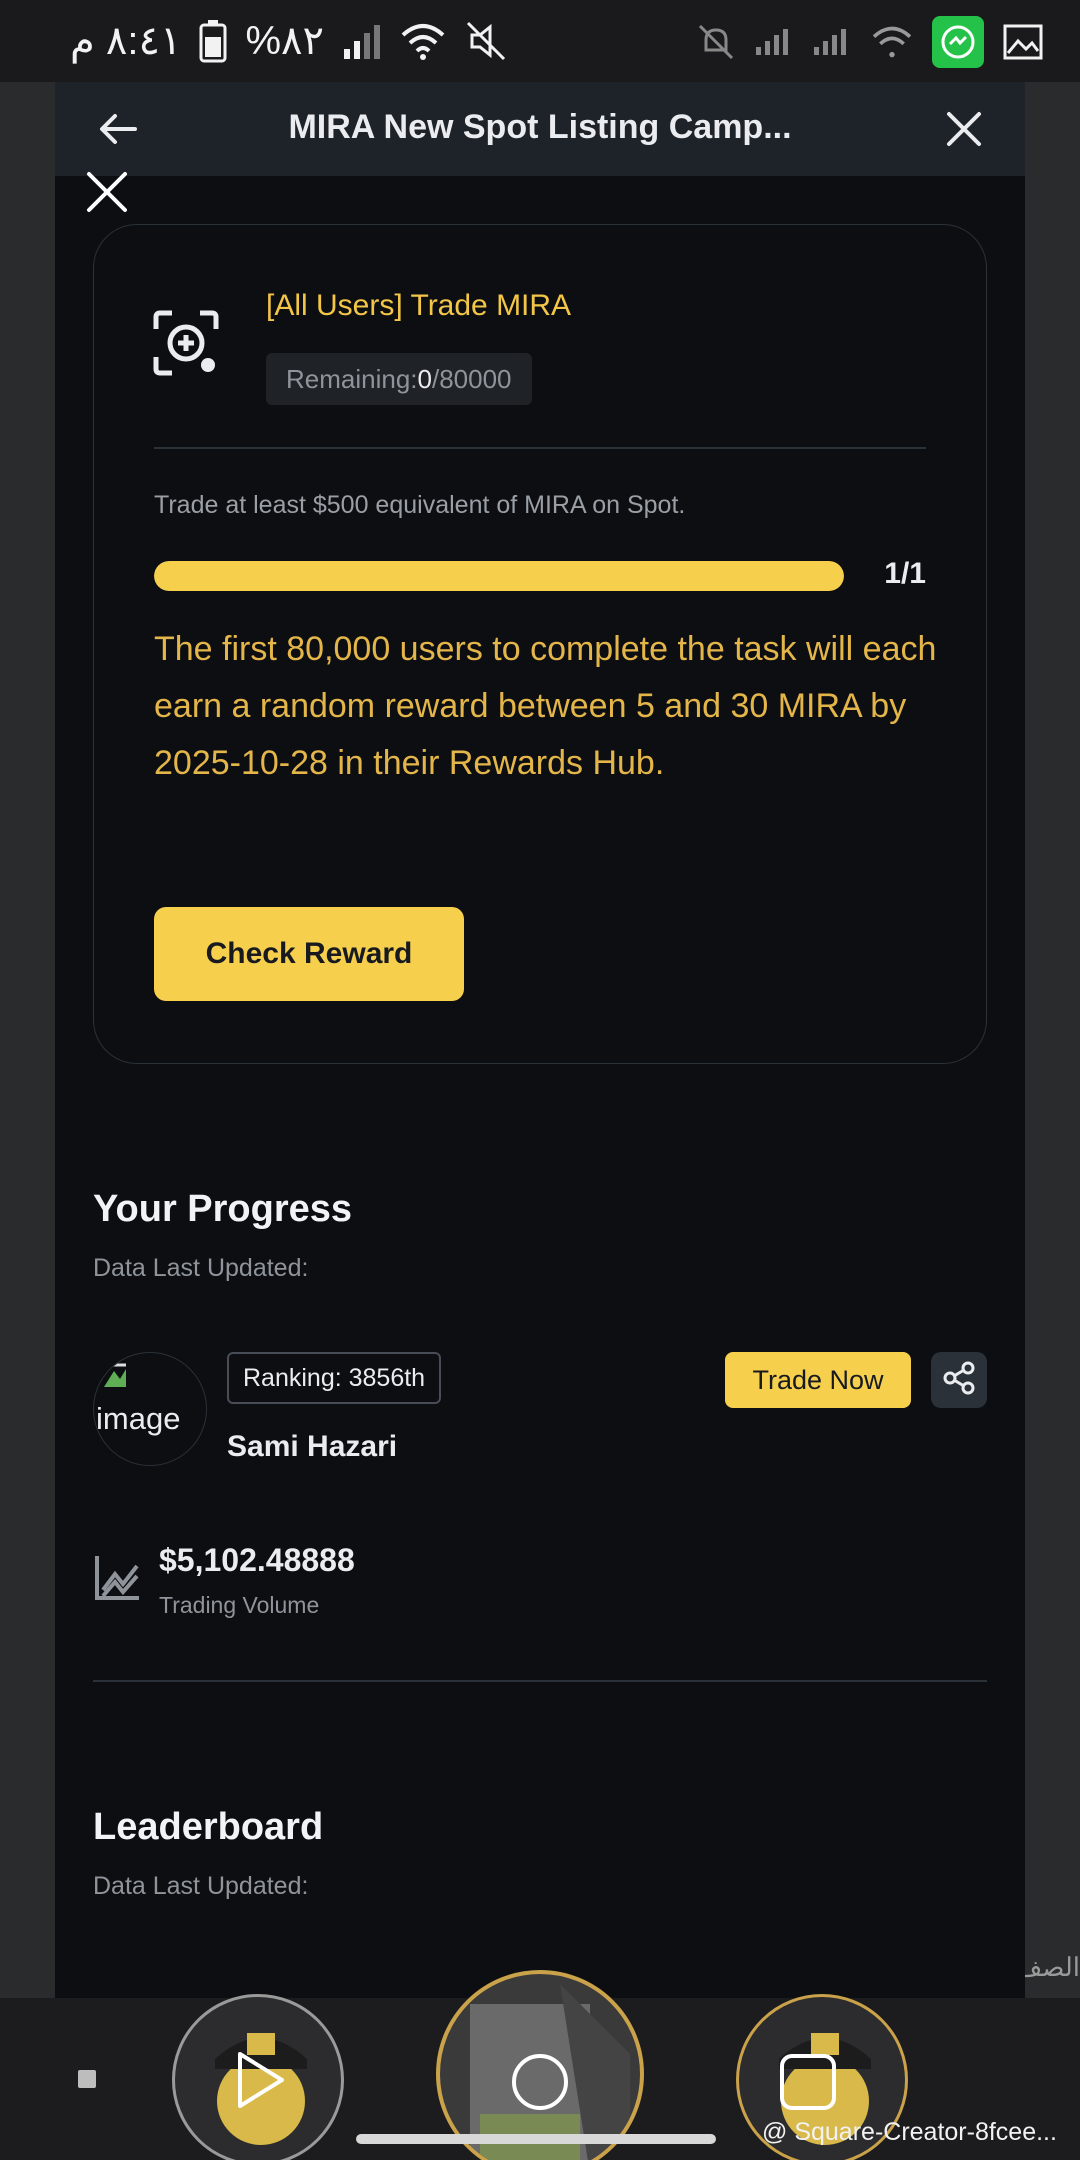 The width and height of the screenshot is (1080, 2160). Describe the element at coordinates (201, 1268) in the screenshot. I see `progress-updated-label: Data Last Updated:` at that location.